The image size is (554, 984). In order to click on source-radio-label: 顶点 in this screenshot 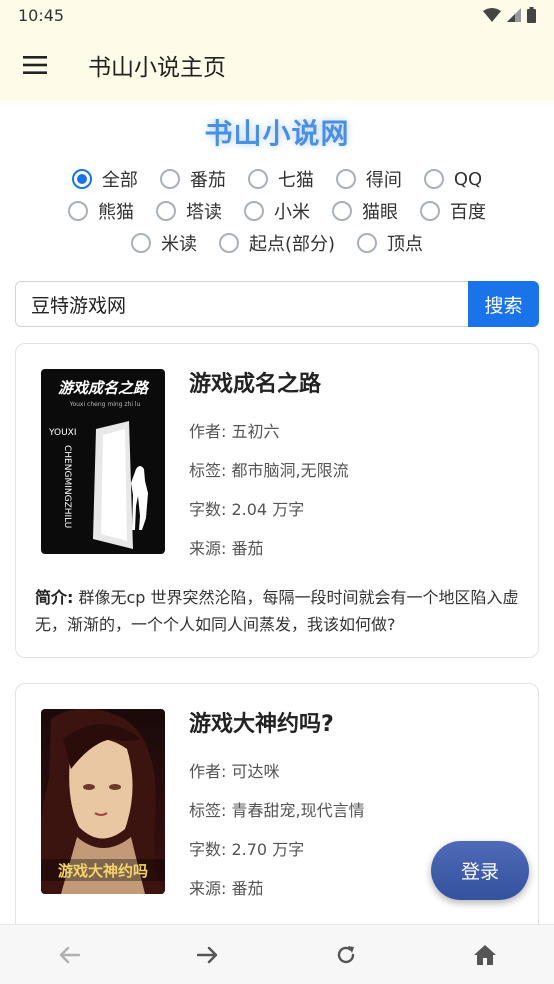, I will do `click(405, 244)`.